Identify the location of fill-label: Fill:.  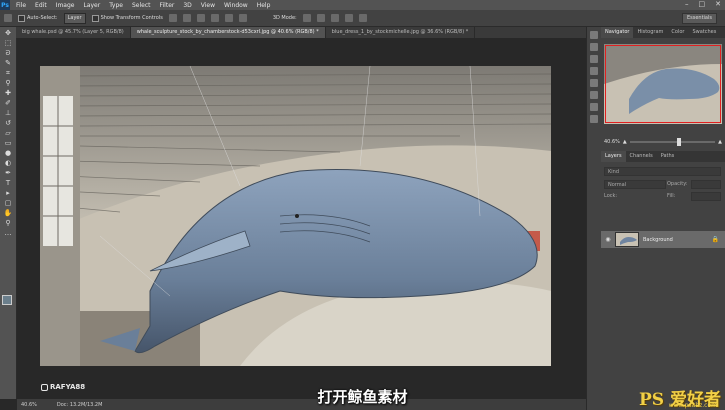
(671, 196).